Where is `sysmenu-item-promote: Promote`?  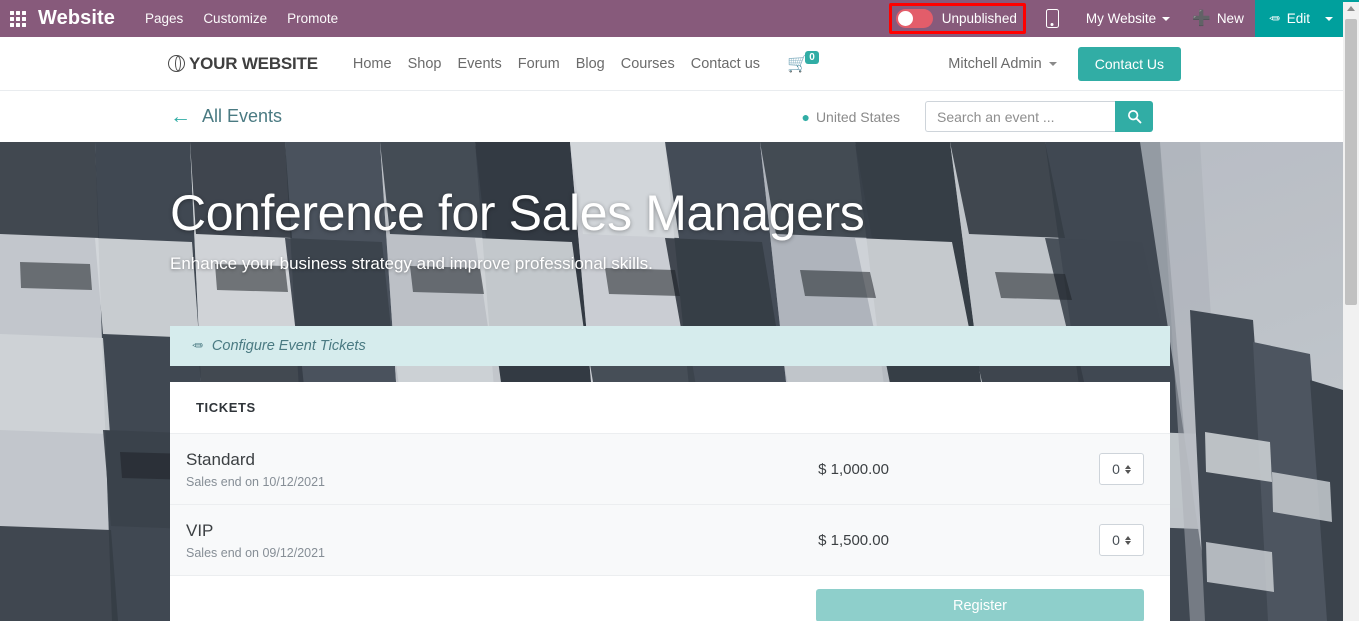 sysmenu-item-promote: Promote is located at coordinates (312, 18).